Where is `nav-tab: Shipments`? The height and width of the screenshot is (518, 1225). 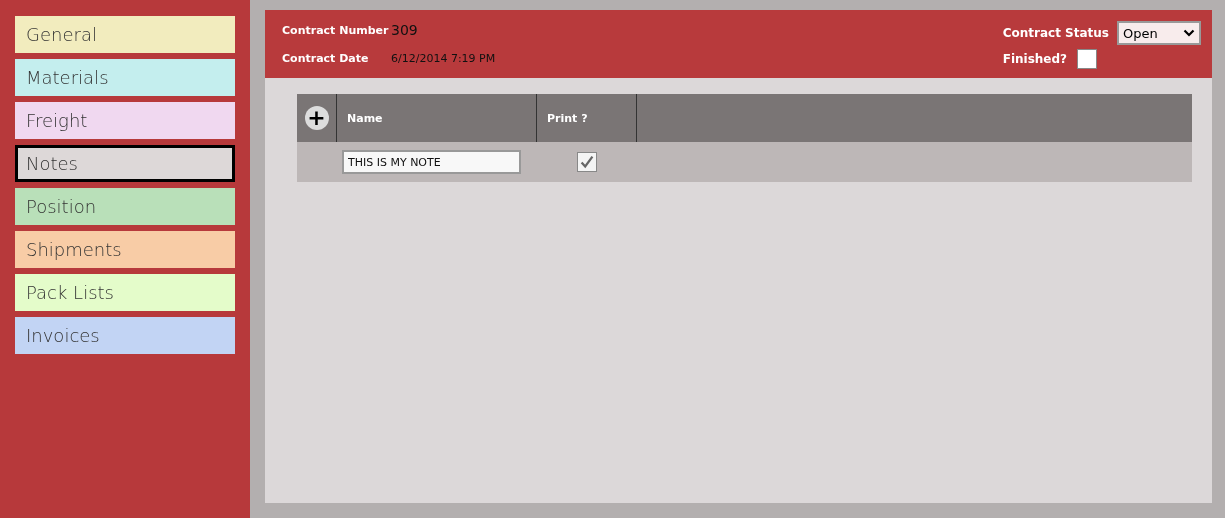
nav-tab: Shipments is located at coordinates (125, 249).